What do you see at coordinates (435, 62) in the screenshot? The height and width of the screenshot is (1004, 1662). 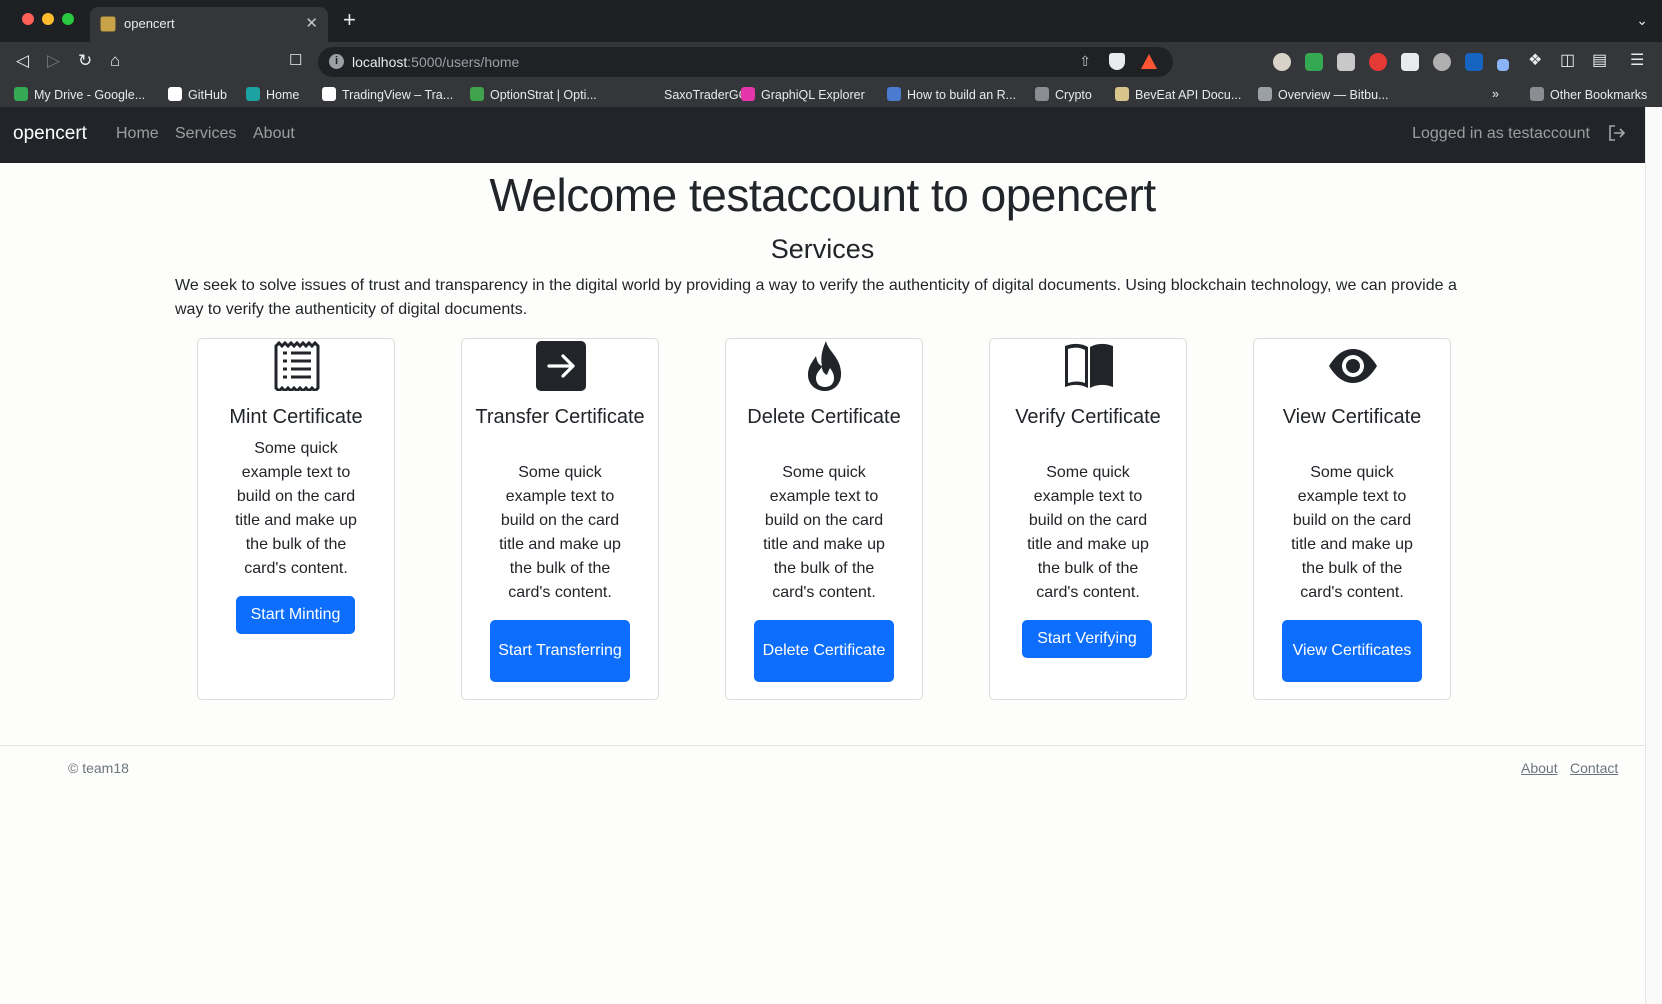 I see `url-text: localhost:5000/users/home` at bounding box center [435, 62].